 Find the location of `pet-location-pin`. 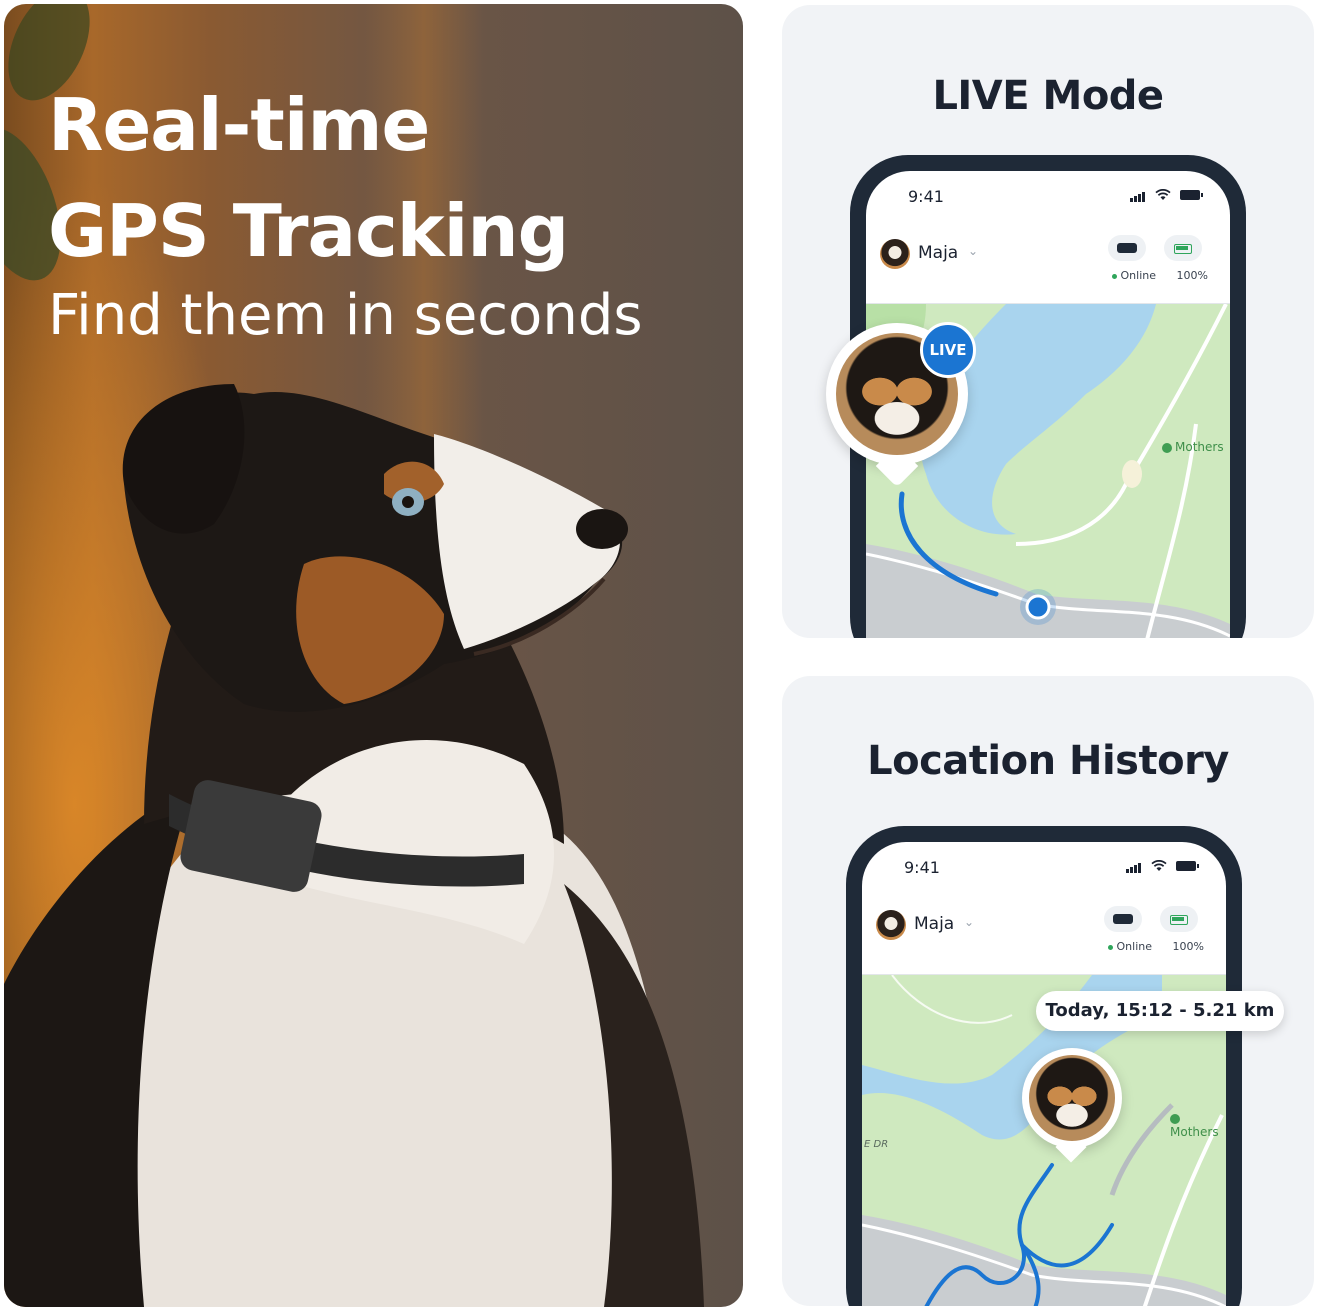

pet-location-pin is located at coordinates (1072, 1105).